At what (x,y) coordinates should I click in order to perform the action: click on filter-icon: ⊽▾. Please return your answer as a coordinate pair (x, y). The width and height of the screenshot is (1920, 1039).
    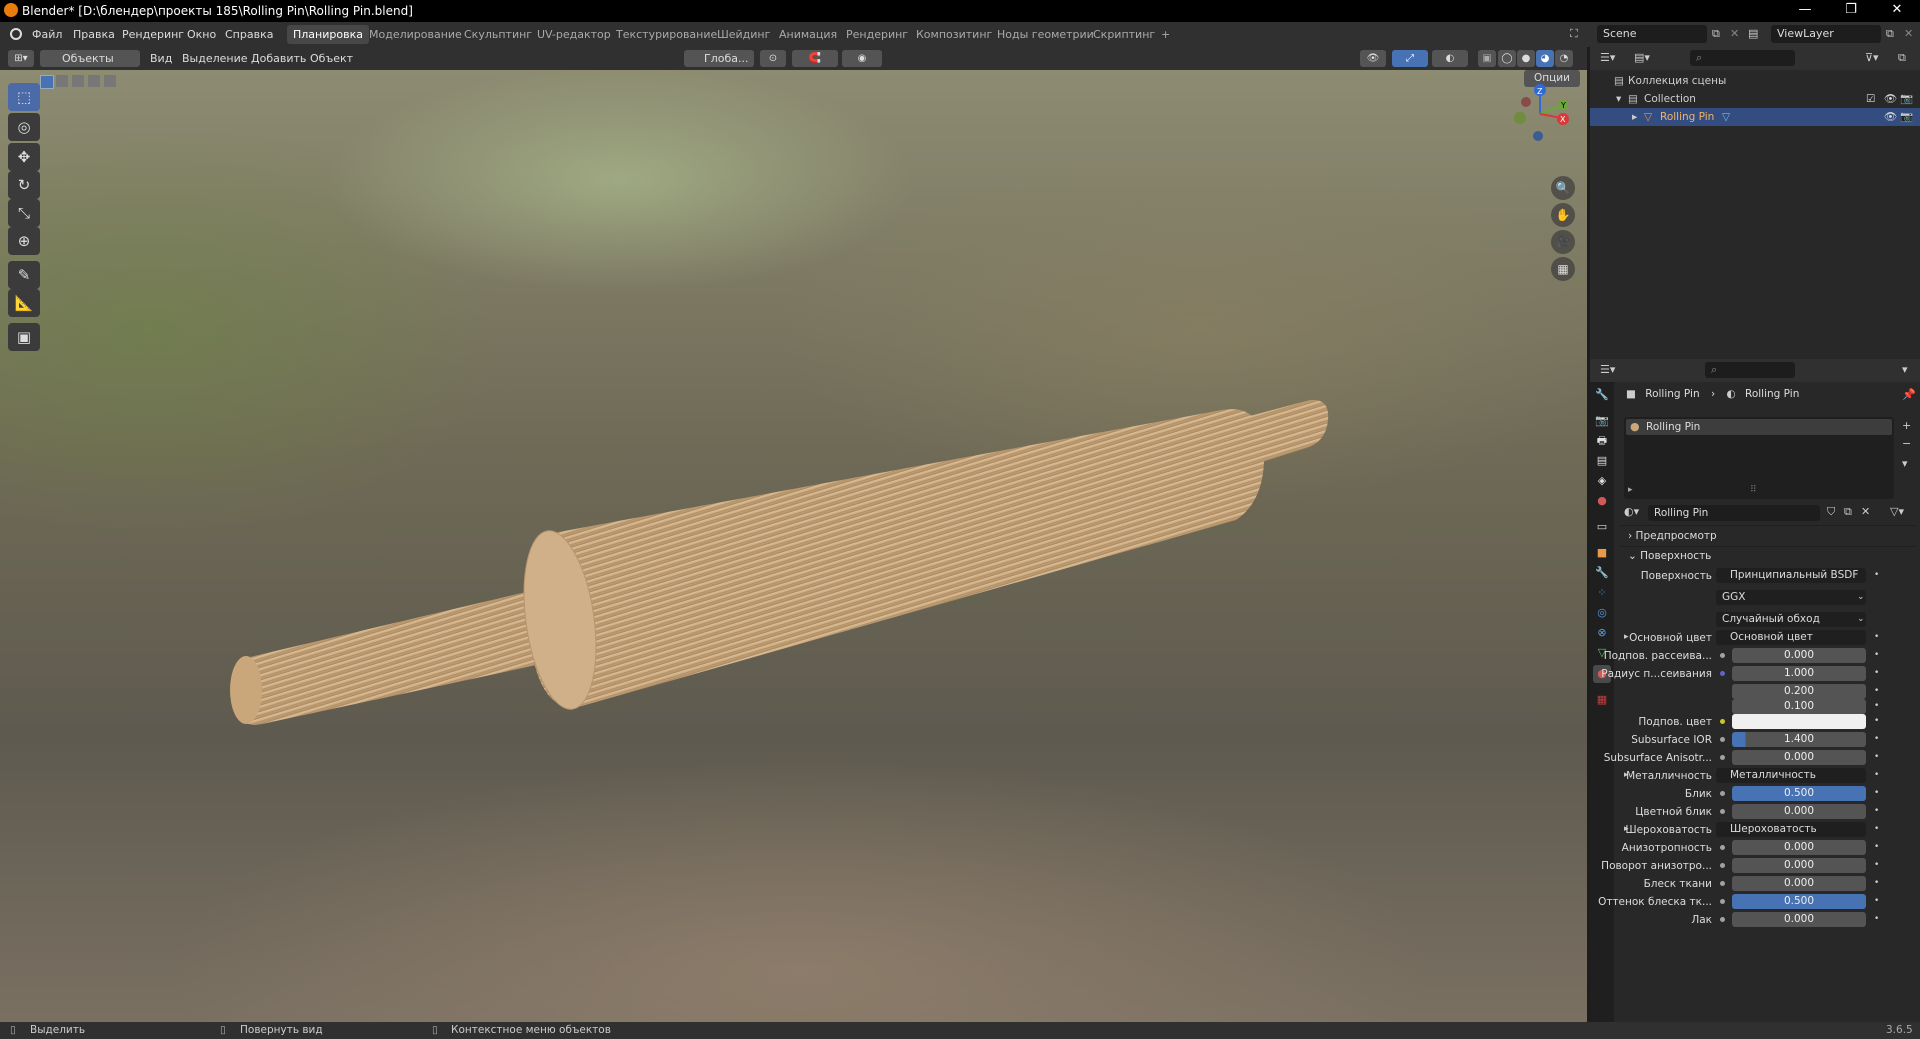
    Looking at the image, I should click on (1872, 57).